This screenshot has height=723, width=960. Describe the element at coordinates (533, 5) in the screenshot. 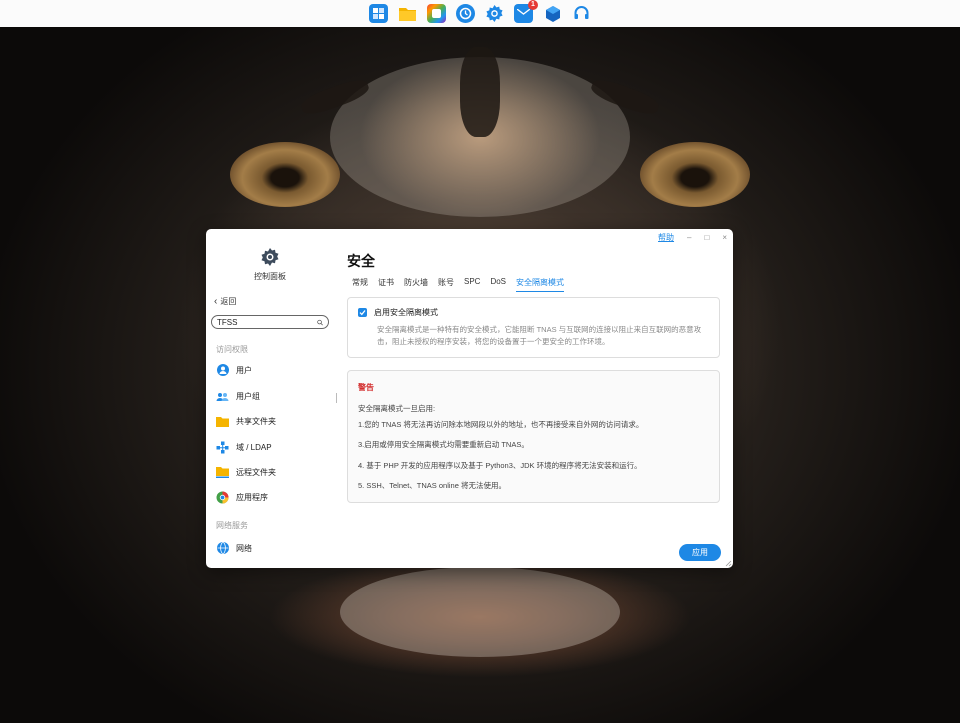

I see `mail-badge: 1` at that location.